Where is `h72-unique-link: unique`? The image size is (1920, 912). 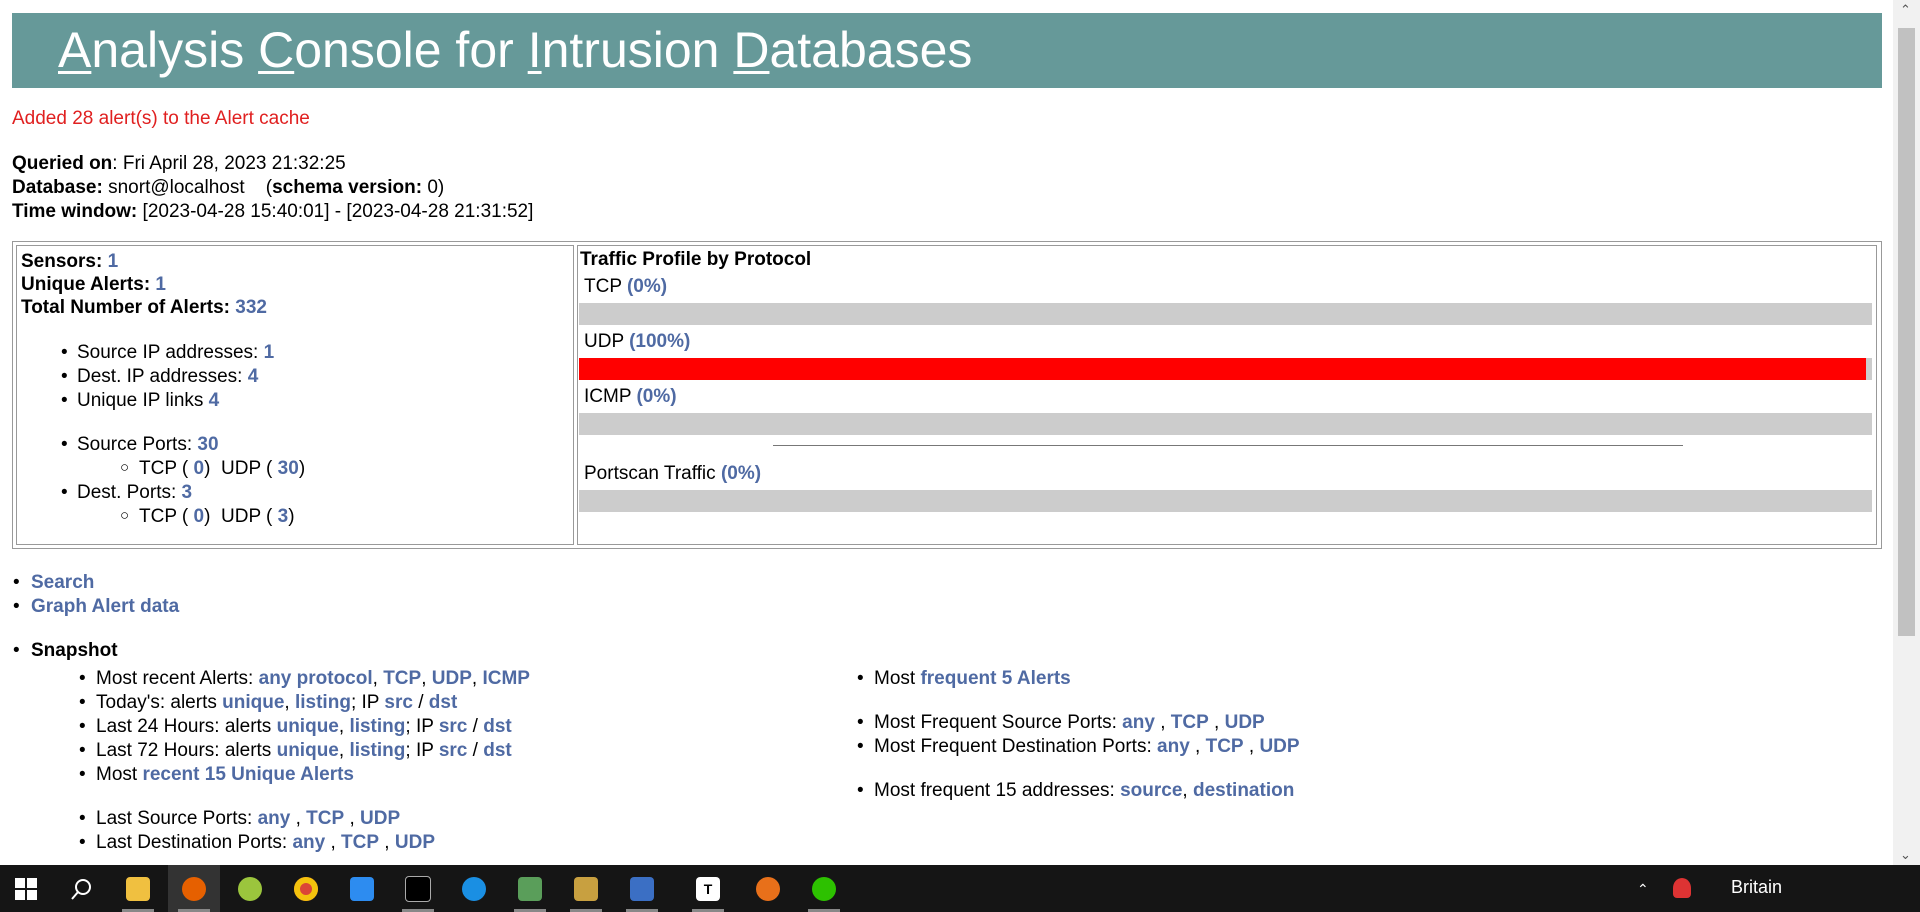
h72-unique-link: unique is located at coordinates (308, 750).